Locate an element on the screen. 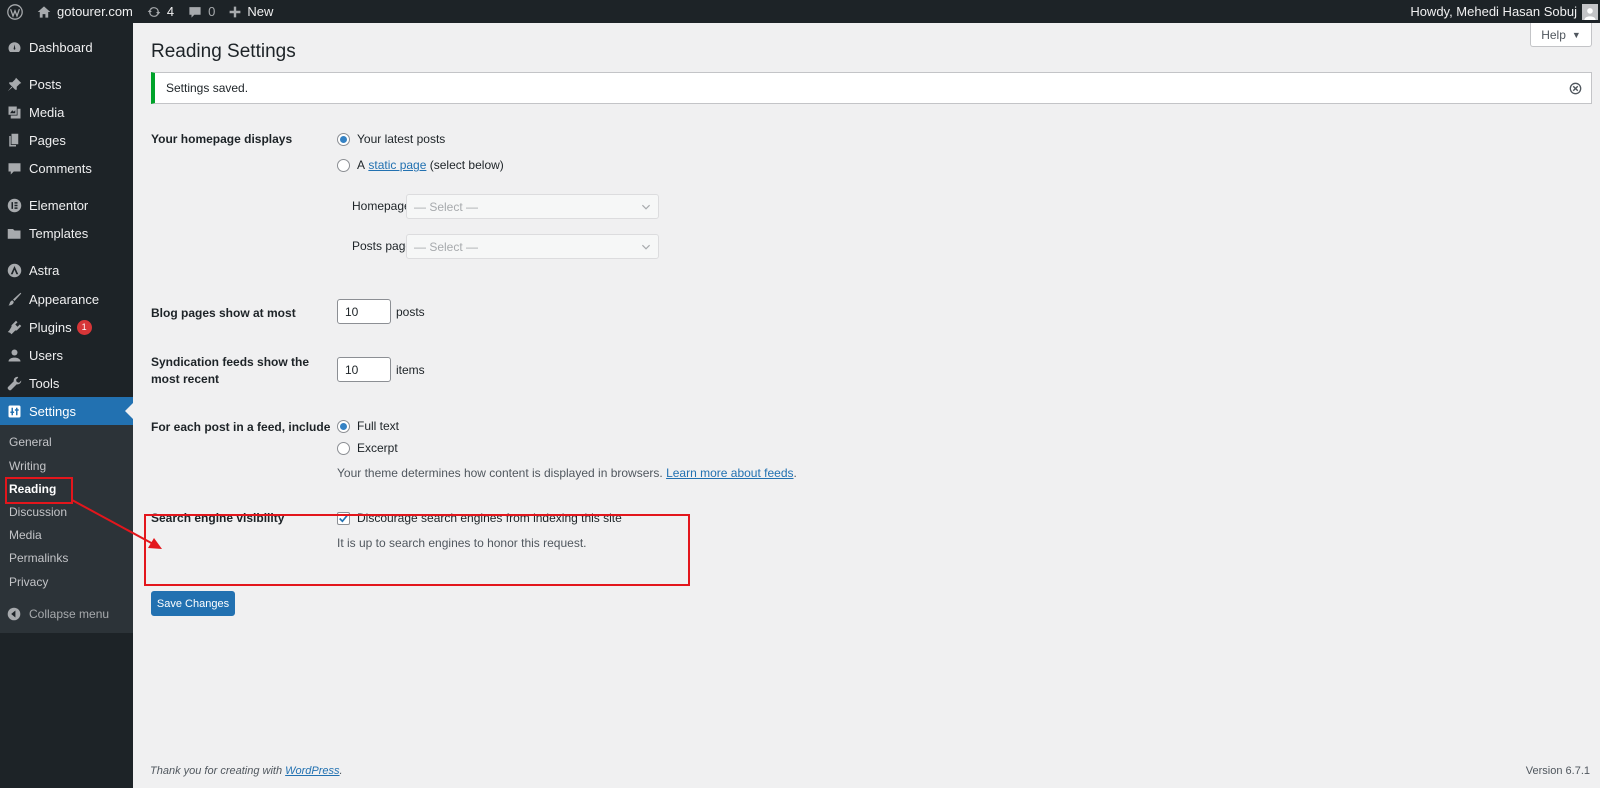  annotation-highlight-search-visibility is located at coordinates (417, 550).